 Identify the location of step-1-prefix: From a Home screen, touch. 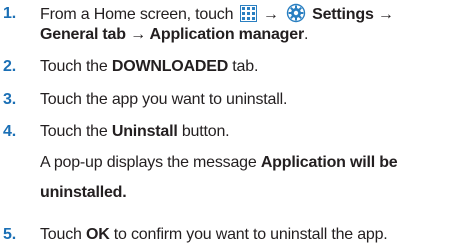
(137, 14).